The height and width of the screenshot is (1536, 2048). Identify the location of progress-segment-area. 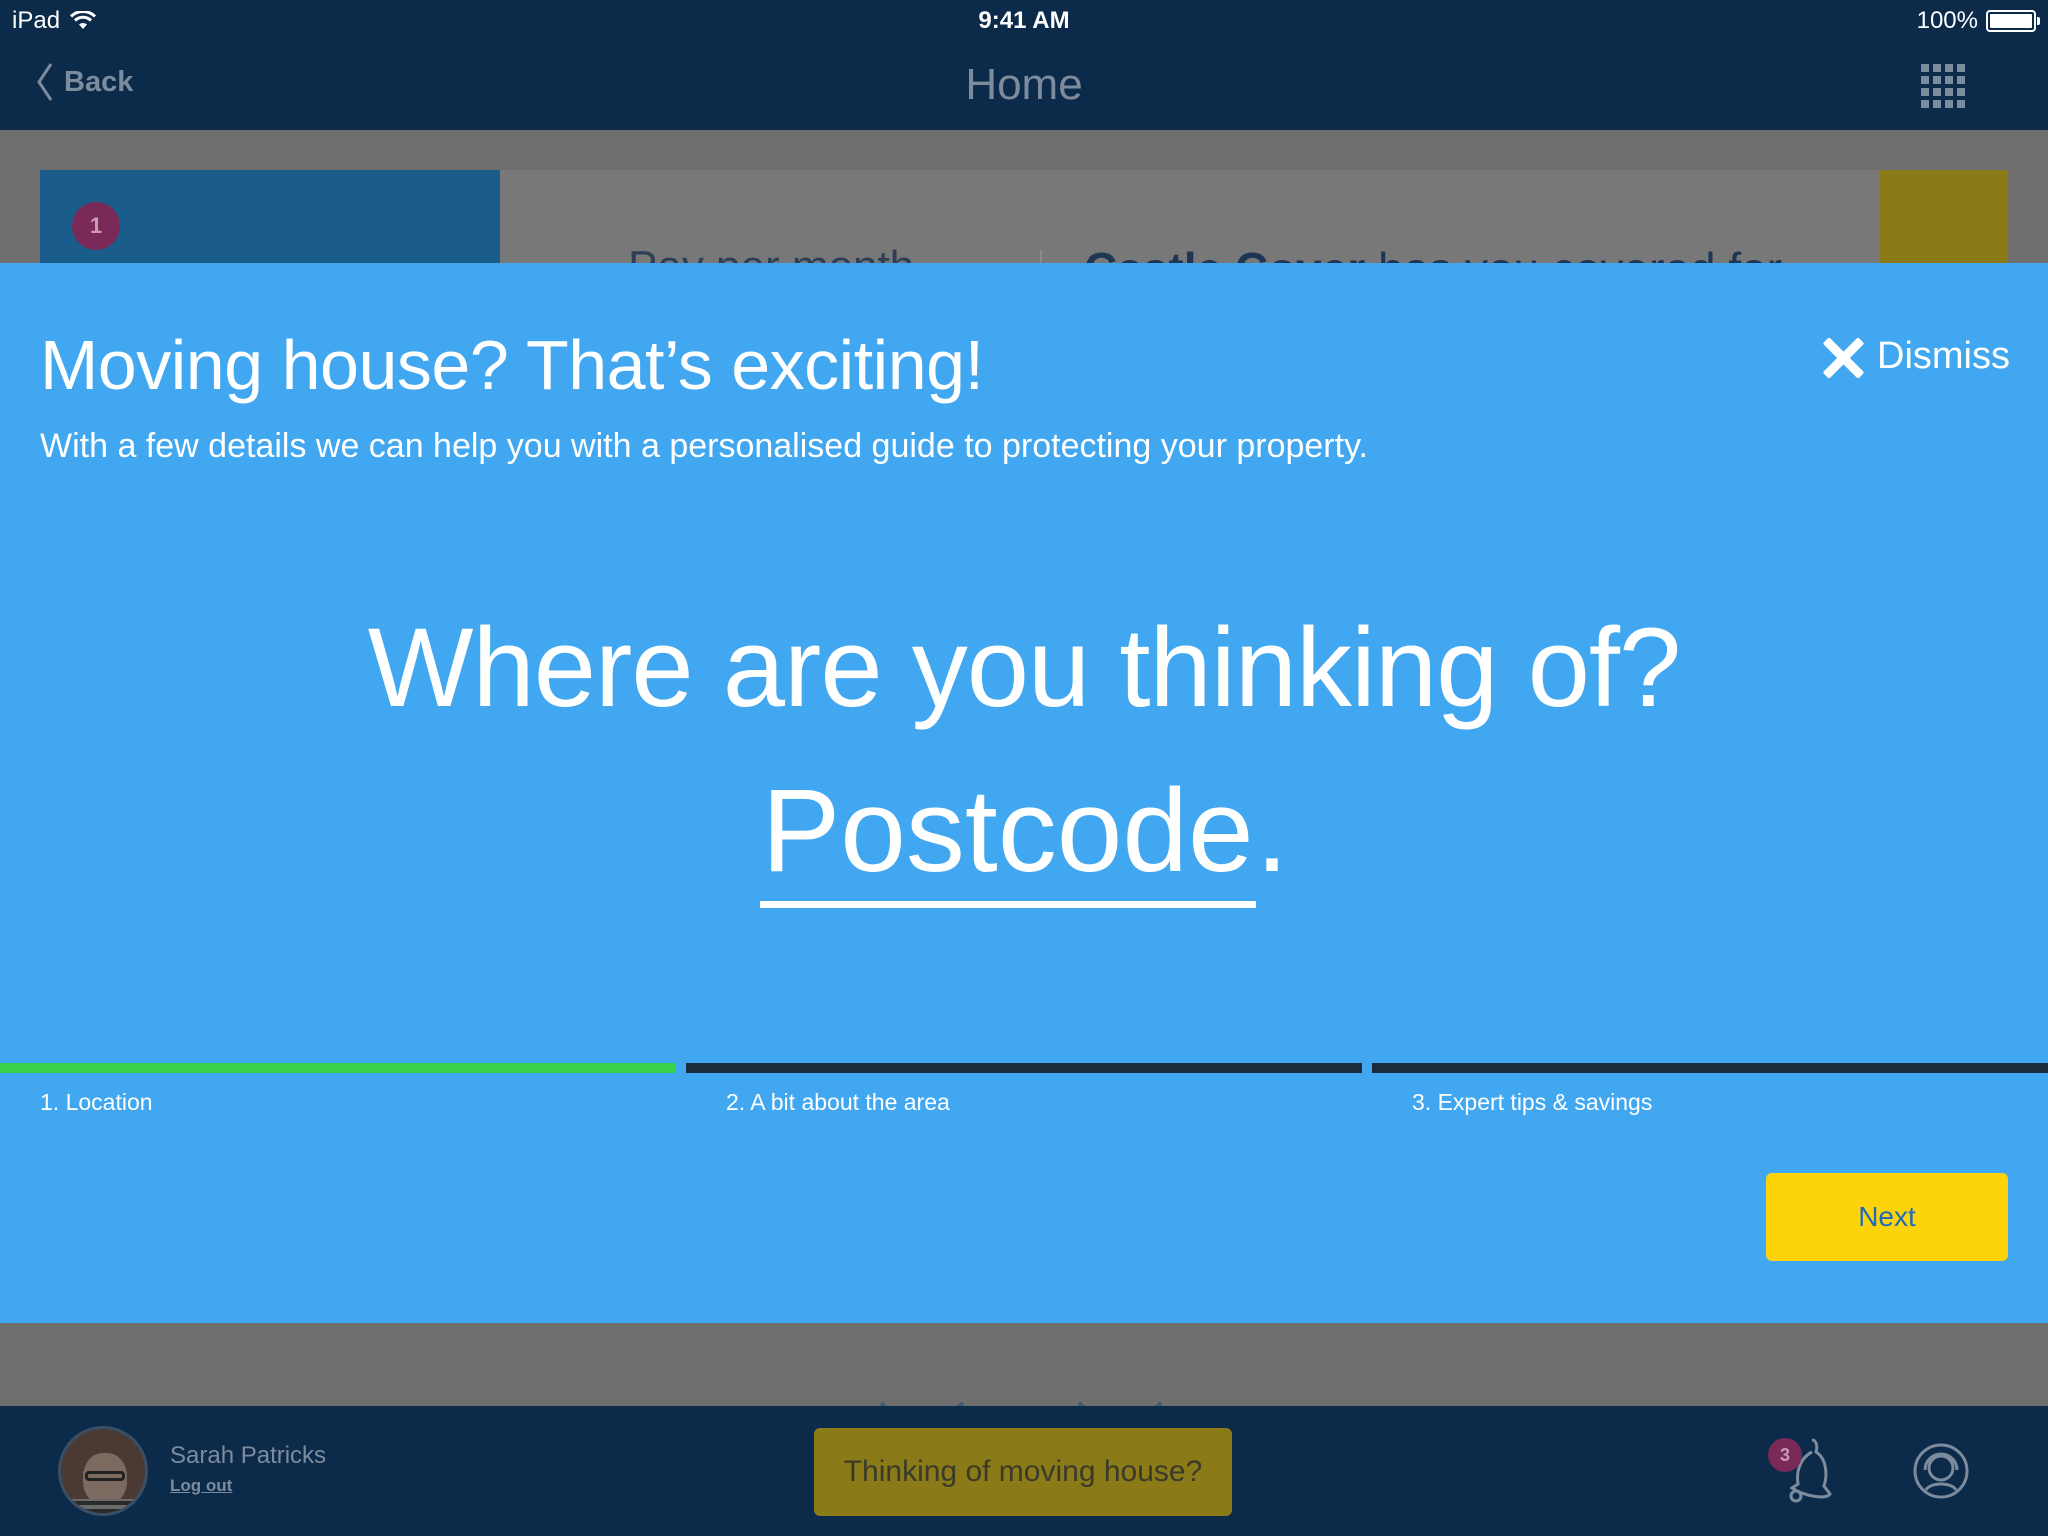
(1024, 1068).